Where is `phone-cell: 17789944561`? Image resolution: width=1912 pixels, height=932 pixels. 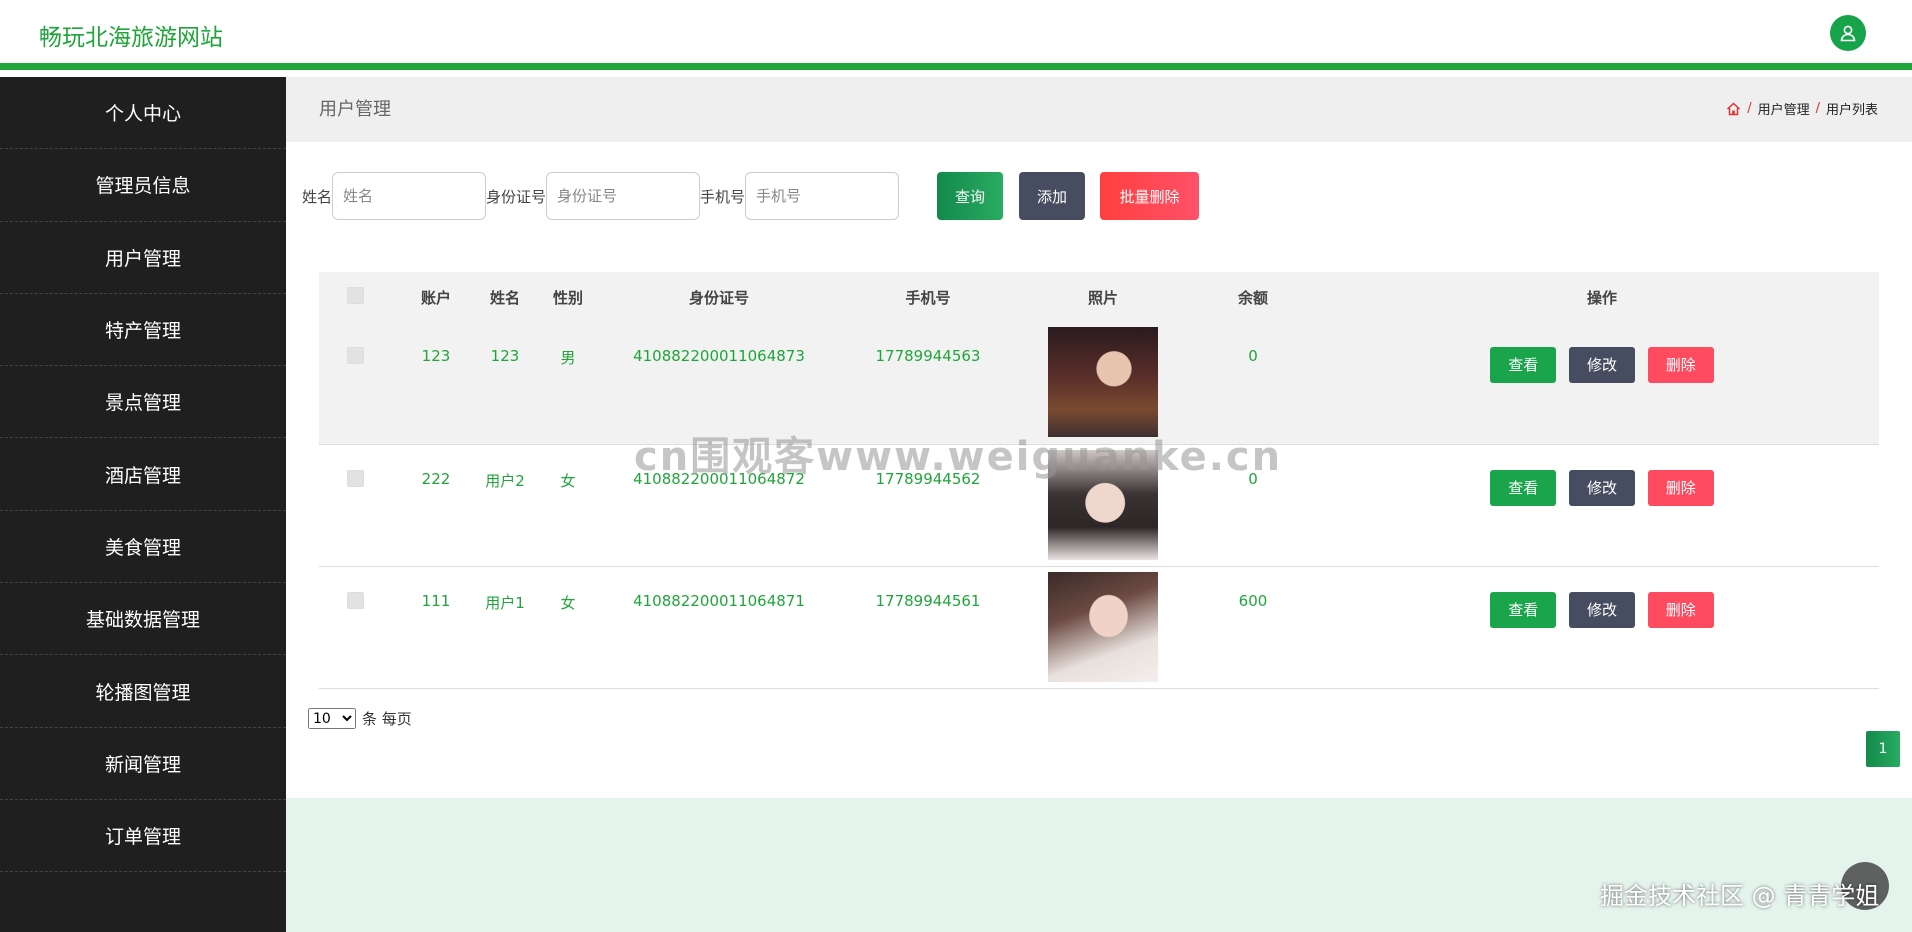
phone-cell: 17789944561 is located at coordinates (928, 627).